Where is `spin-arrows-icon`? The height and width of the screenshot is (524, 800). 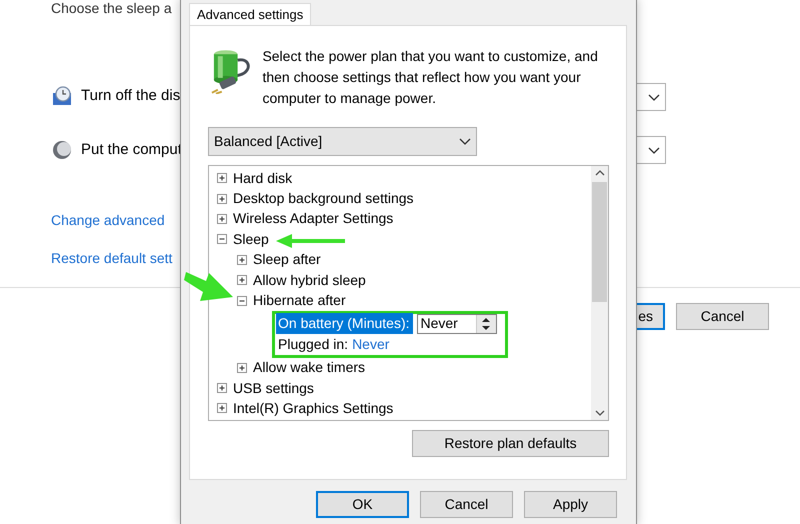 spin-arrows-icon is located at coordinates (486, 323).